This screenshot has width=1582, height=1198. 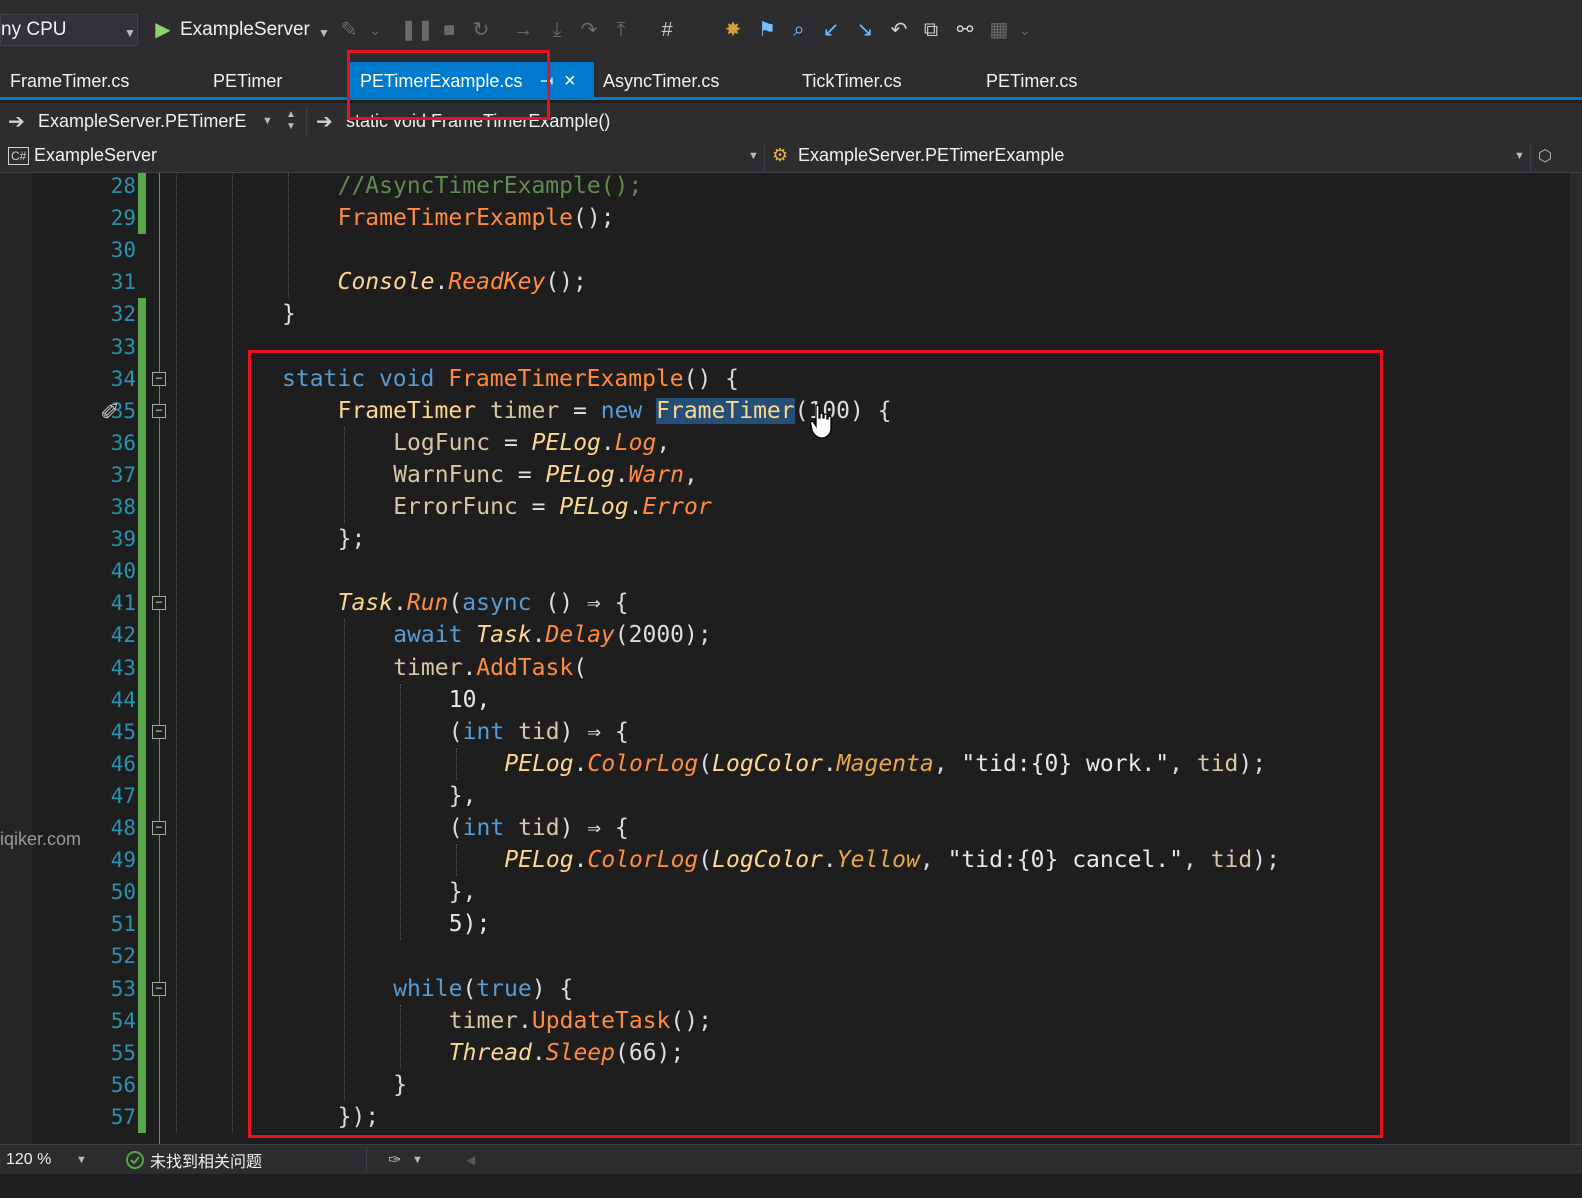 I want to click on code-line: Task.Run(async () ⇒ {, so click(x=483, y=603).